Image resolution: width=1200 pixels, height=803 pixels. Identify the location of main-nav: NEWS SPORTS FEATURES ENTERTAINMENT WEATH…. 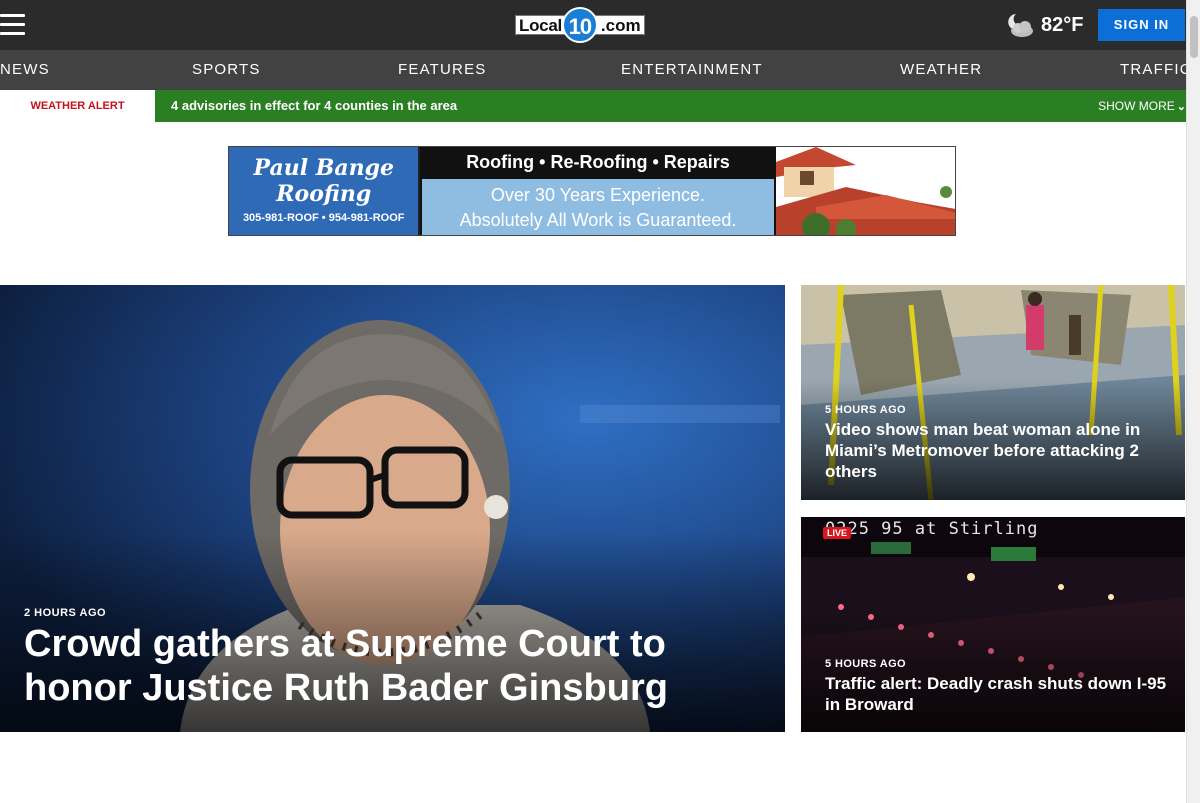
(593, 70).